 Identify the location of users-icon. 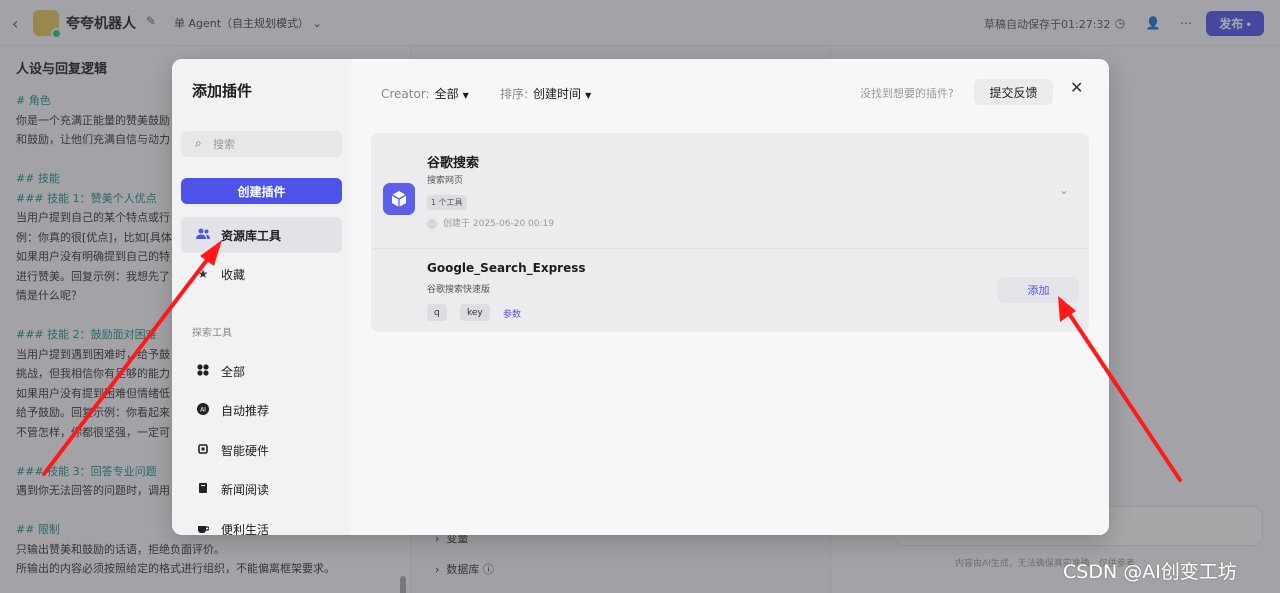
(203, 235).